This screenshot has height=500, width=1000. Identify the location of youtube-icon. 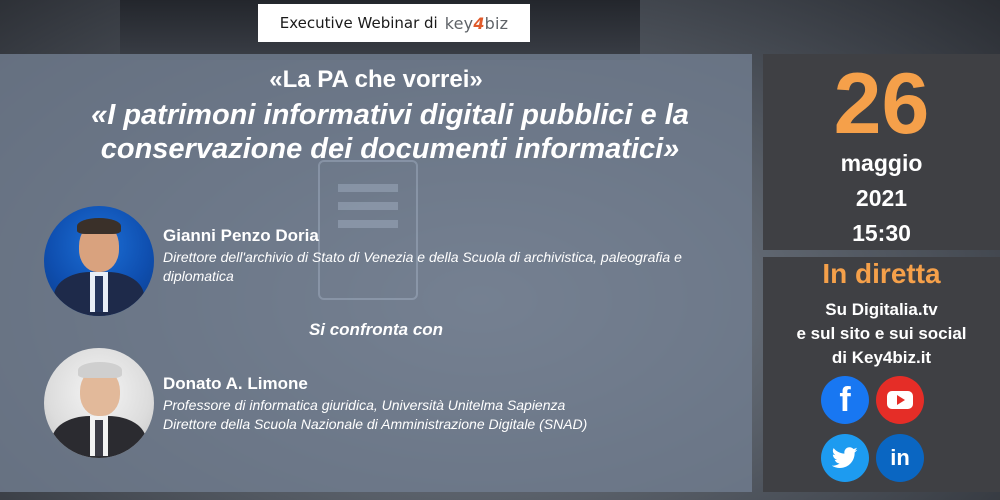
(900, 400).